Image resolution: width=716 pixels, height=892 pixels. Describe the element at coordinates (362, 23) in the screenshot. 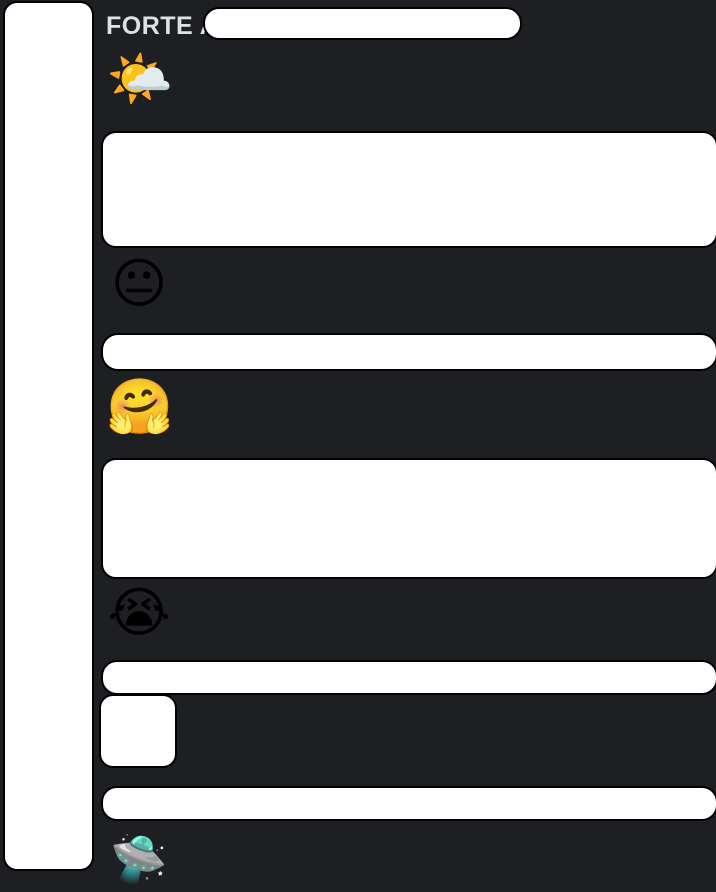

I see `title-redacted` at that location.